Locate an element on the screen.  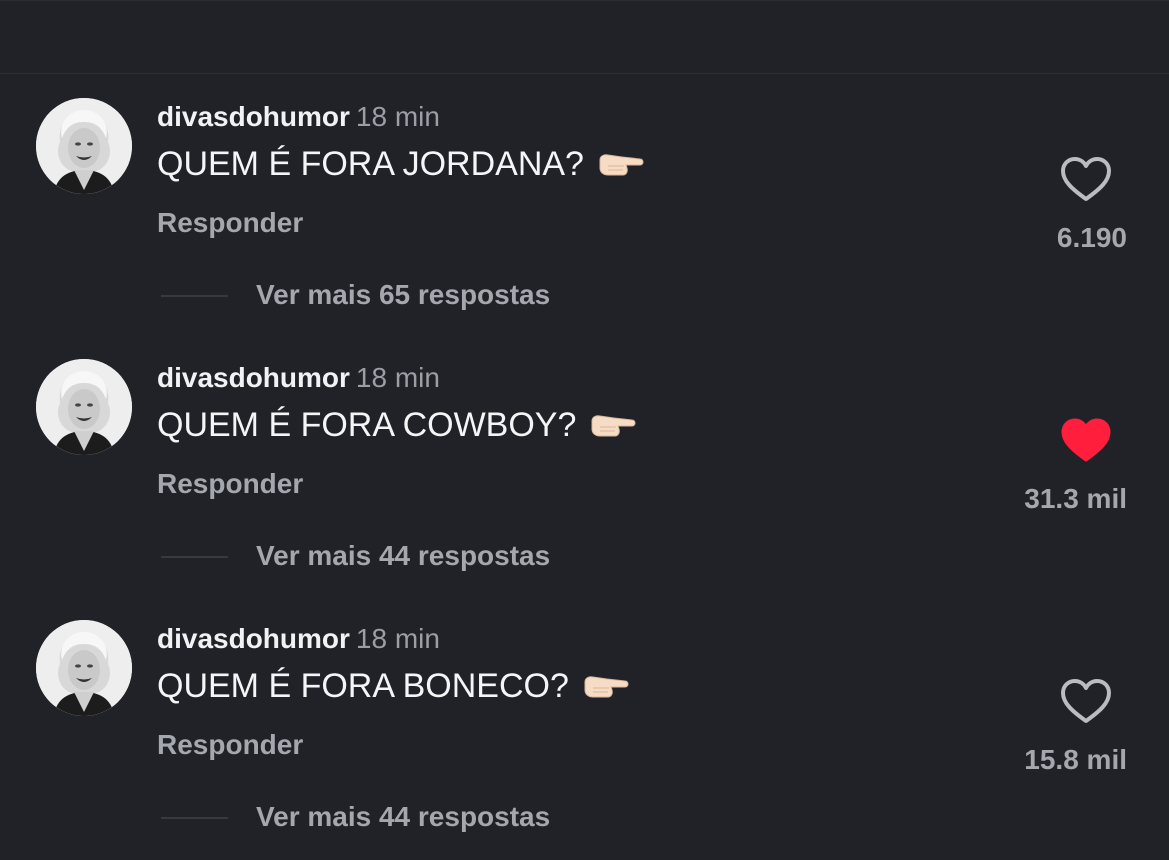
like-count: 31.3 mil is located at coordinates (1075, 498).